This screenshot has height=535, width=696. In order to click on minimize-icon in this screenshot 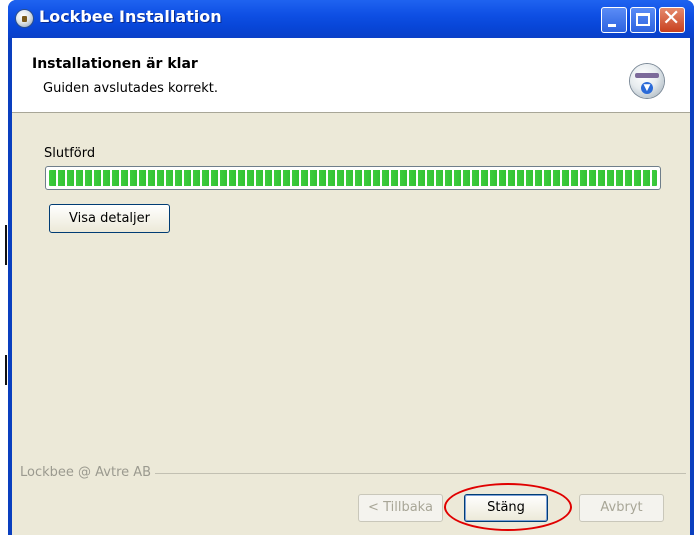, I will do `click(612, 25)`.